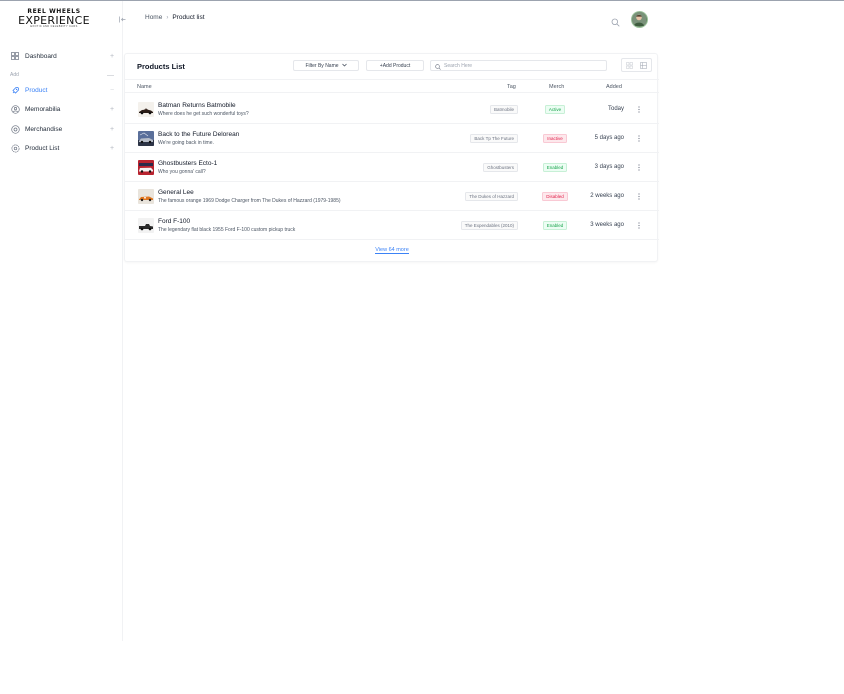  I want to click on product-tag: The Dukes of Hazzard, so click(491, 196).